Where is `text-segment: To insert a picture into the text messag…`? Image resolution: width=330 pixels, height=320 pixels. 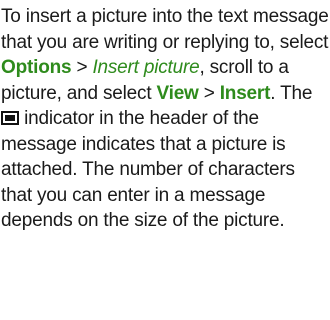
text-segment: To insert a picture into the text messag… is located at coordinates (165, 29).